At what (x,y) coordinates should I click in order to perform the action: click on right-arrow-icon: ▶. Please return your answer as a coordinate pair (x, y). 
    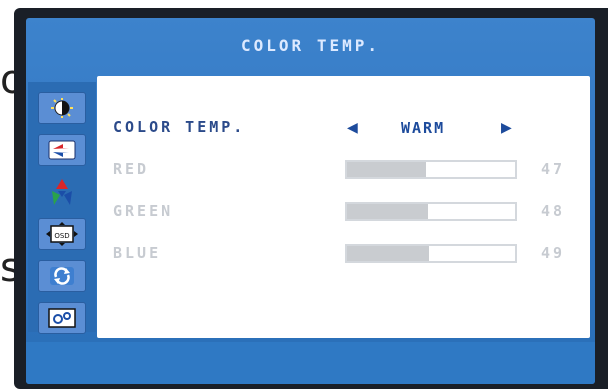
    Looking at the image, I should click on (506, 128).